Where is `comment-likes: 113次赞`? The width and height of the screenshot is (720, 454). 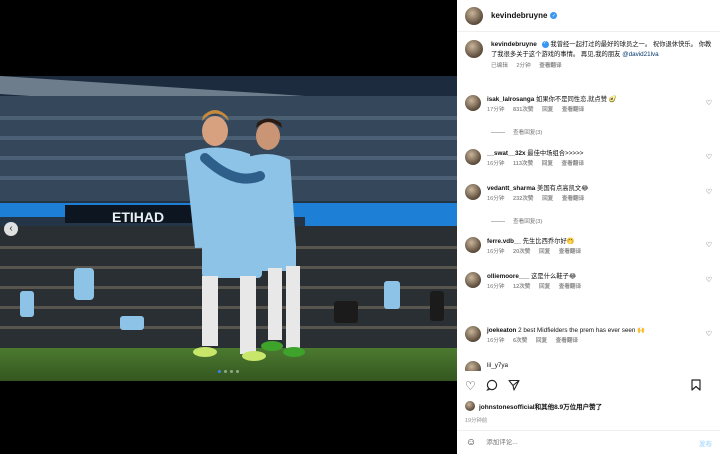 comment-likes: 113次赞 is located at coordinates (523, 164).